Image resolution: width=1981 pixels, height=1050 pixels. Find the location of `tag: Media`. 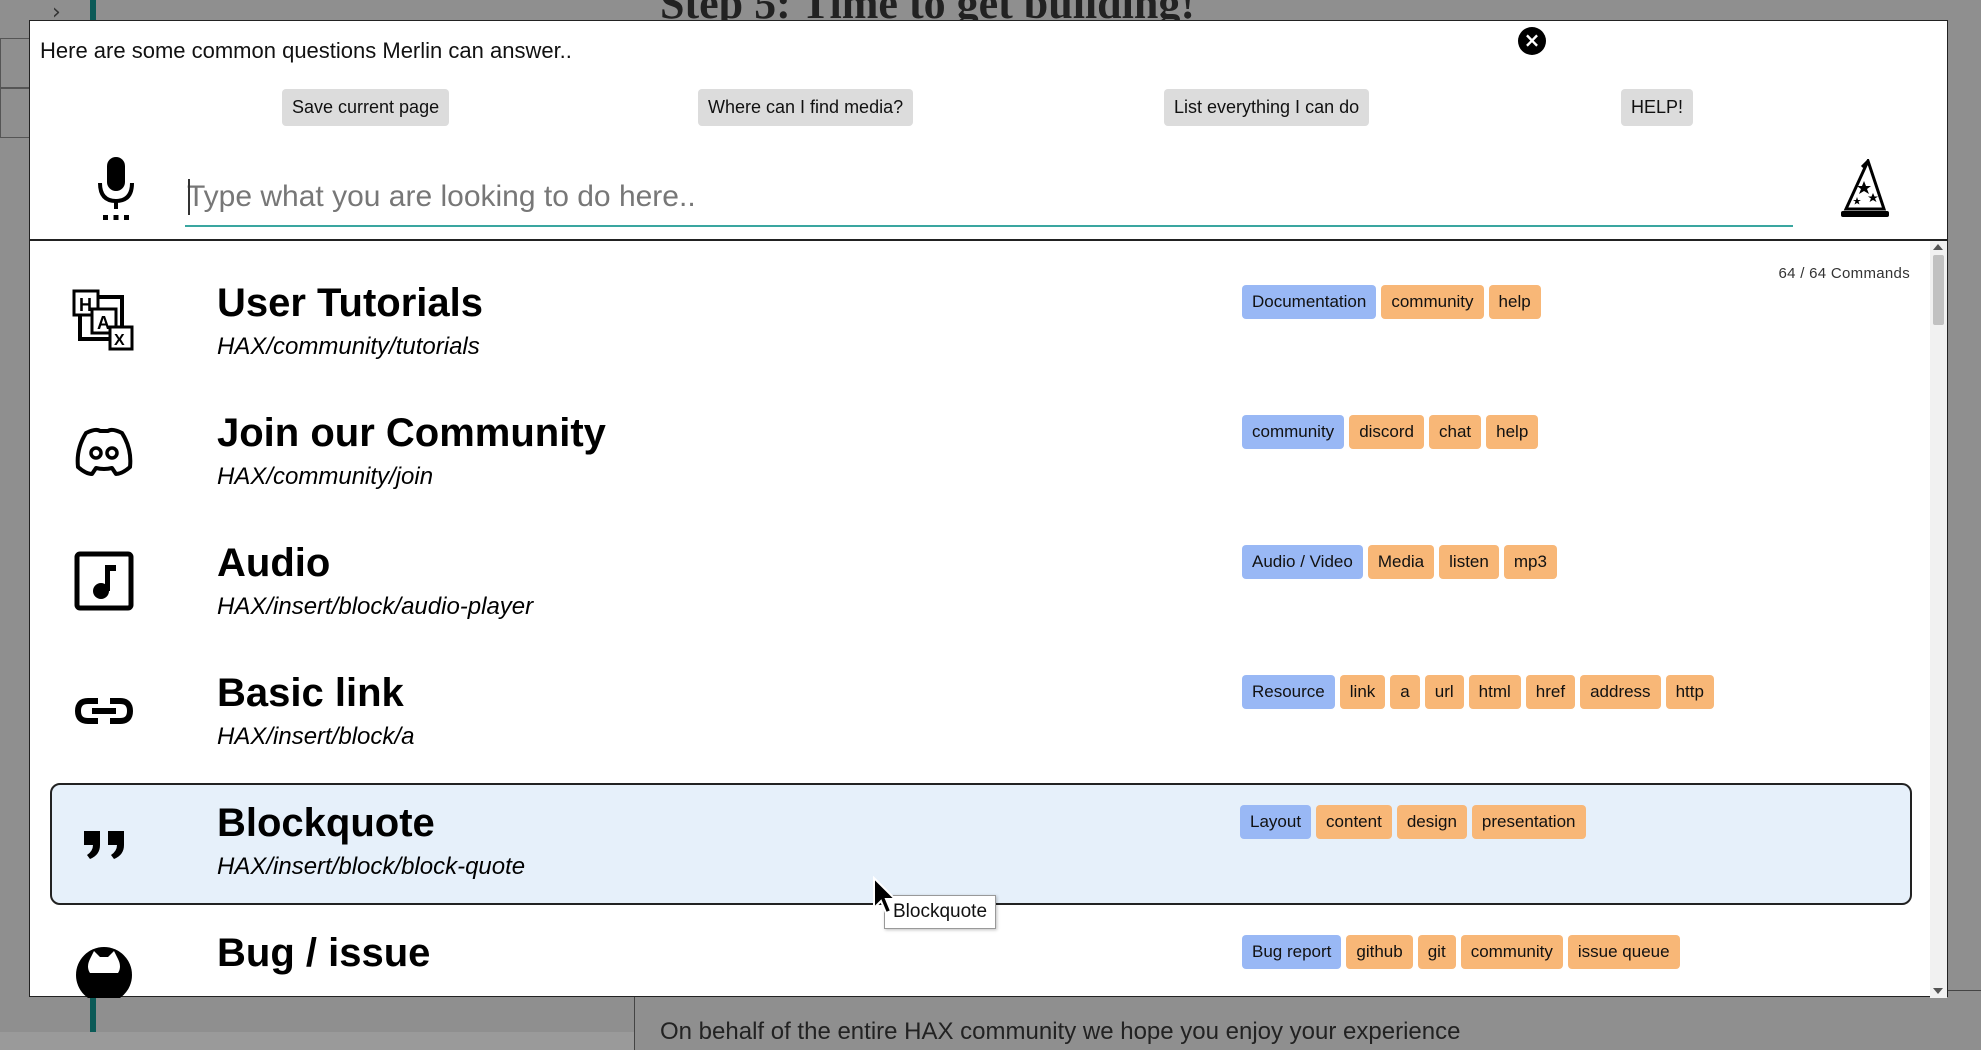

tag: Media is located at coordinates (1401, 562).